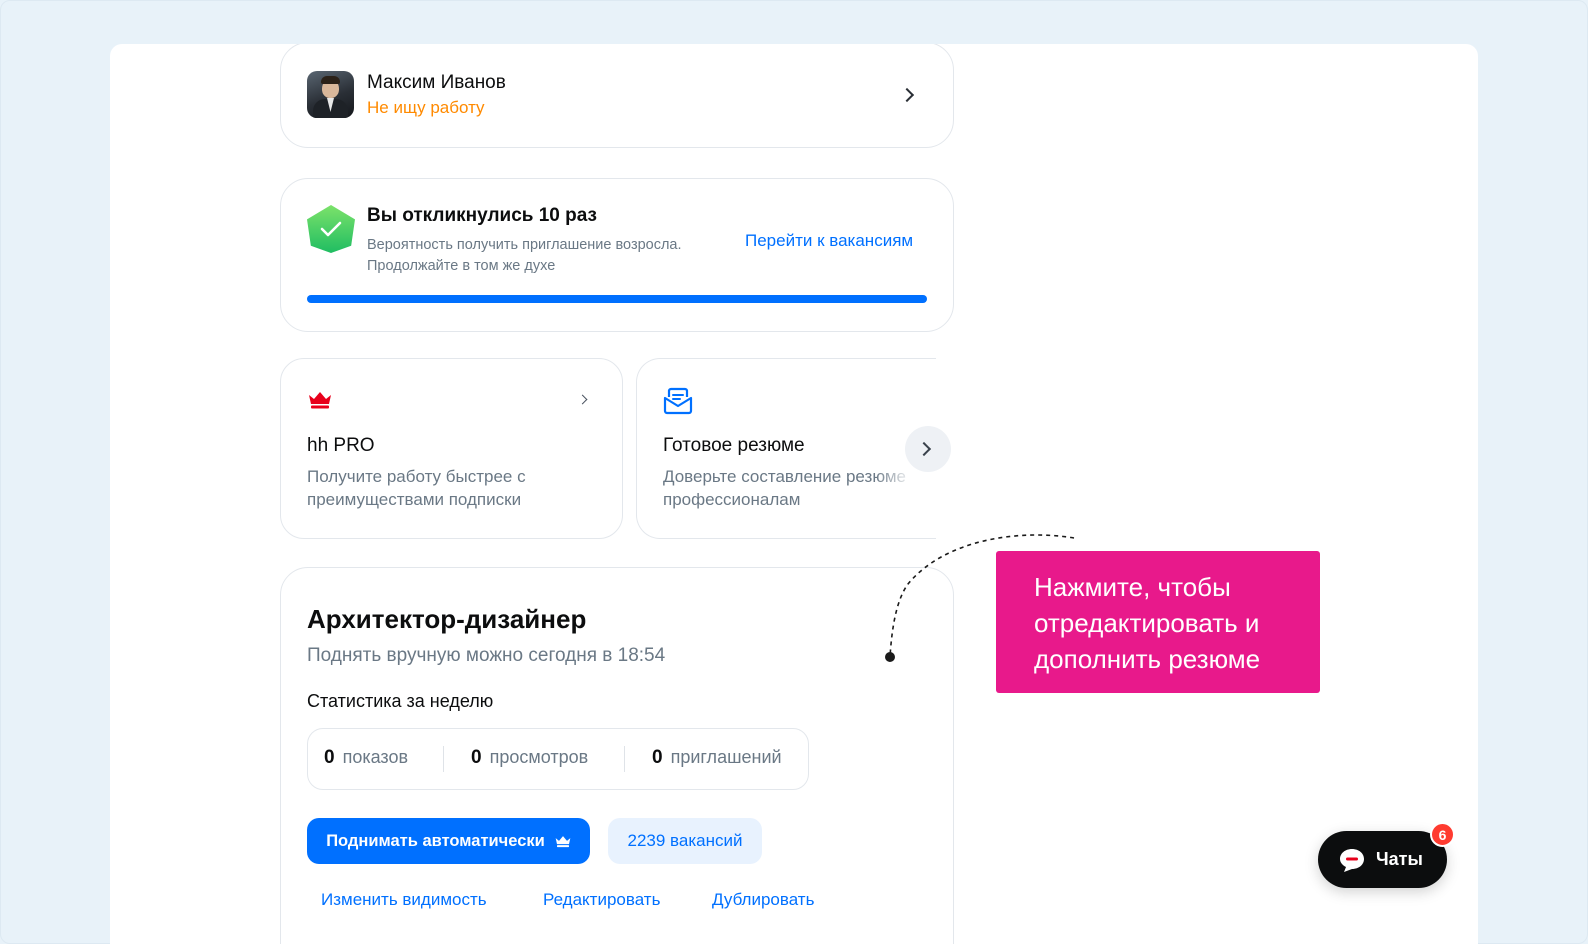  I want to click on job-search-status: Не ищу работу, so click(426, 107).